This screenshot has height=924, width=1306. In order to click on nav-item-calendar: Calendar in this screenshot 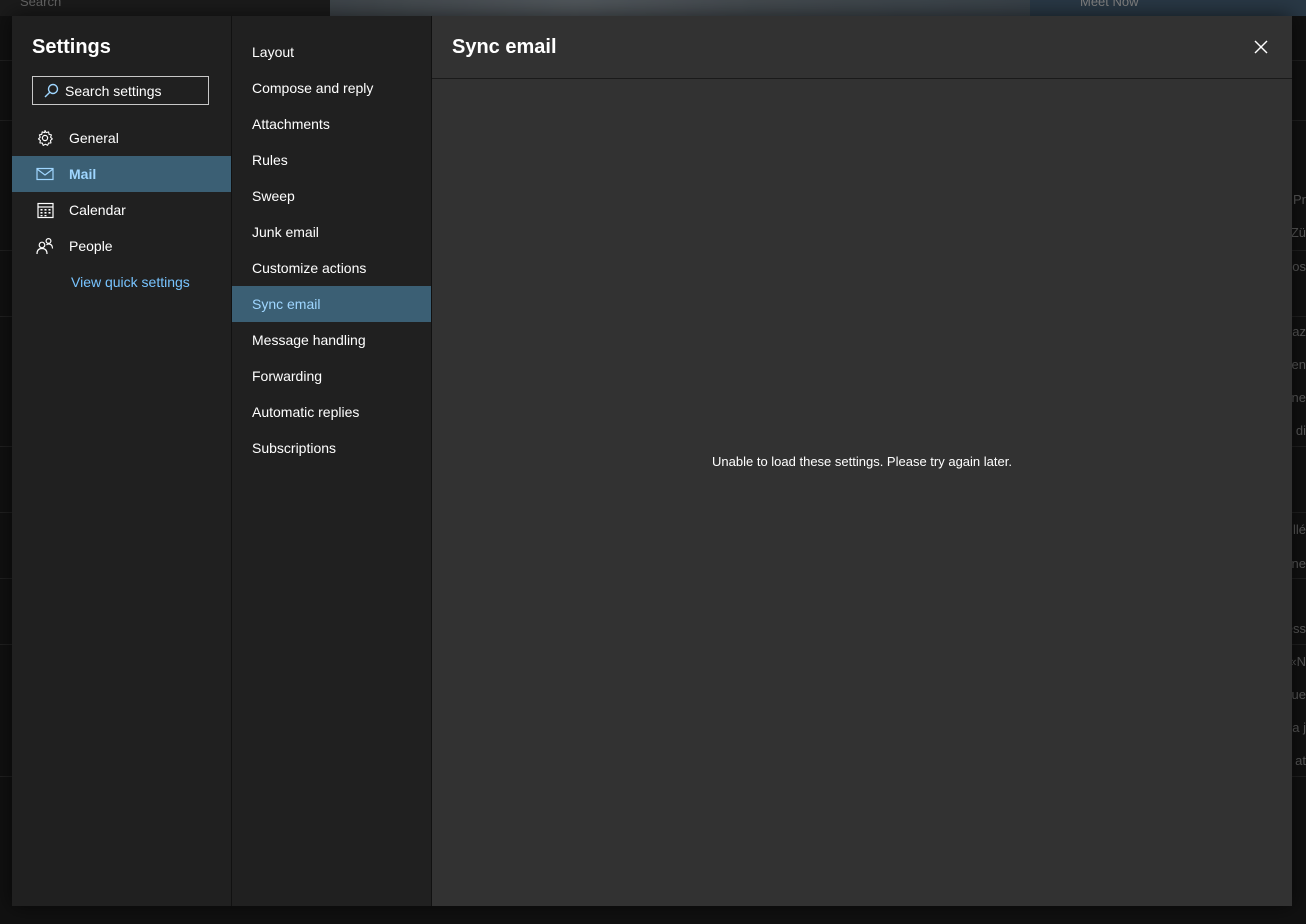, I will do `click(121, 210)`.